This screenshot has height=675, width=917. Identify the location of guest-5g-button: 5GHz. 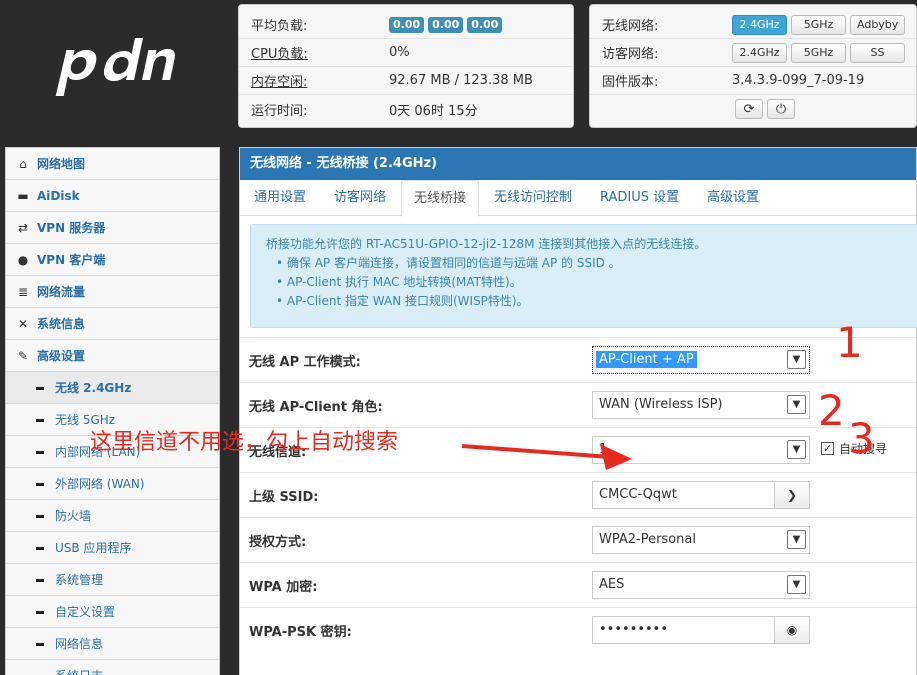
(818, 52).